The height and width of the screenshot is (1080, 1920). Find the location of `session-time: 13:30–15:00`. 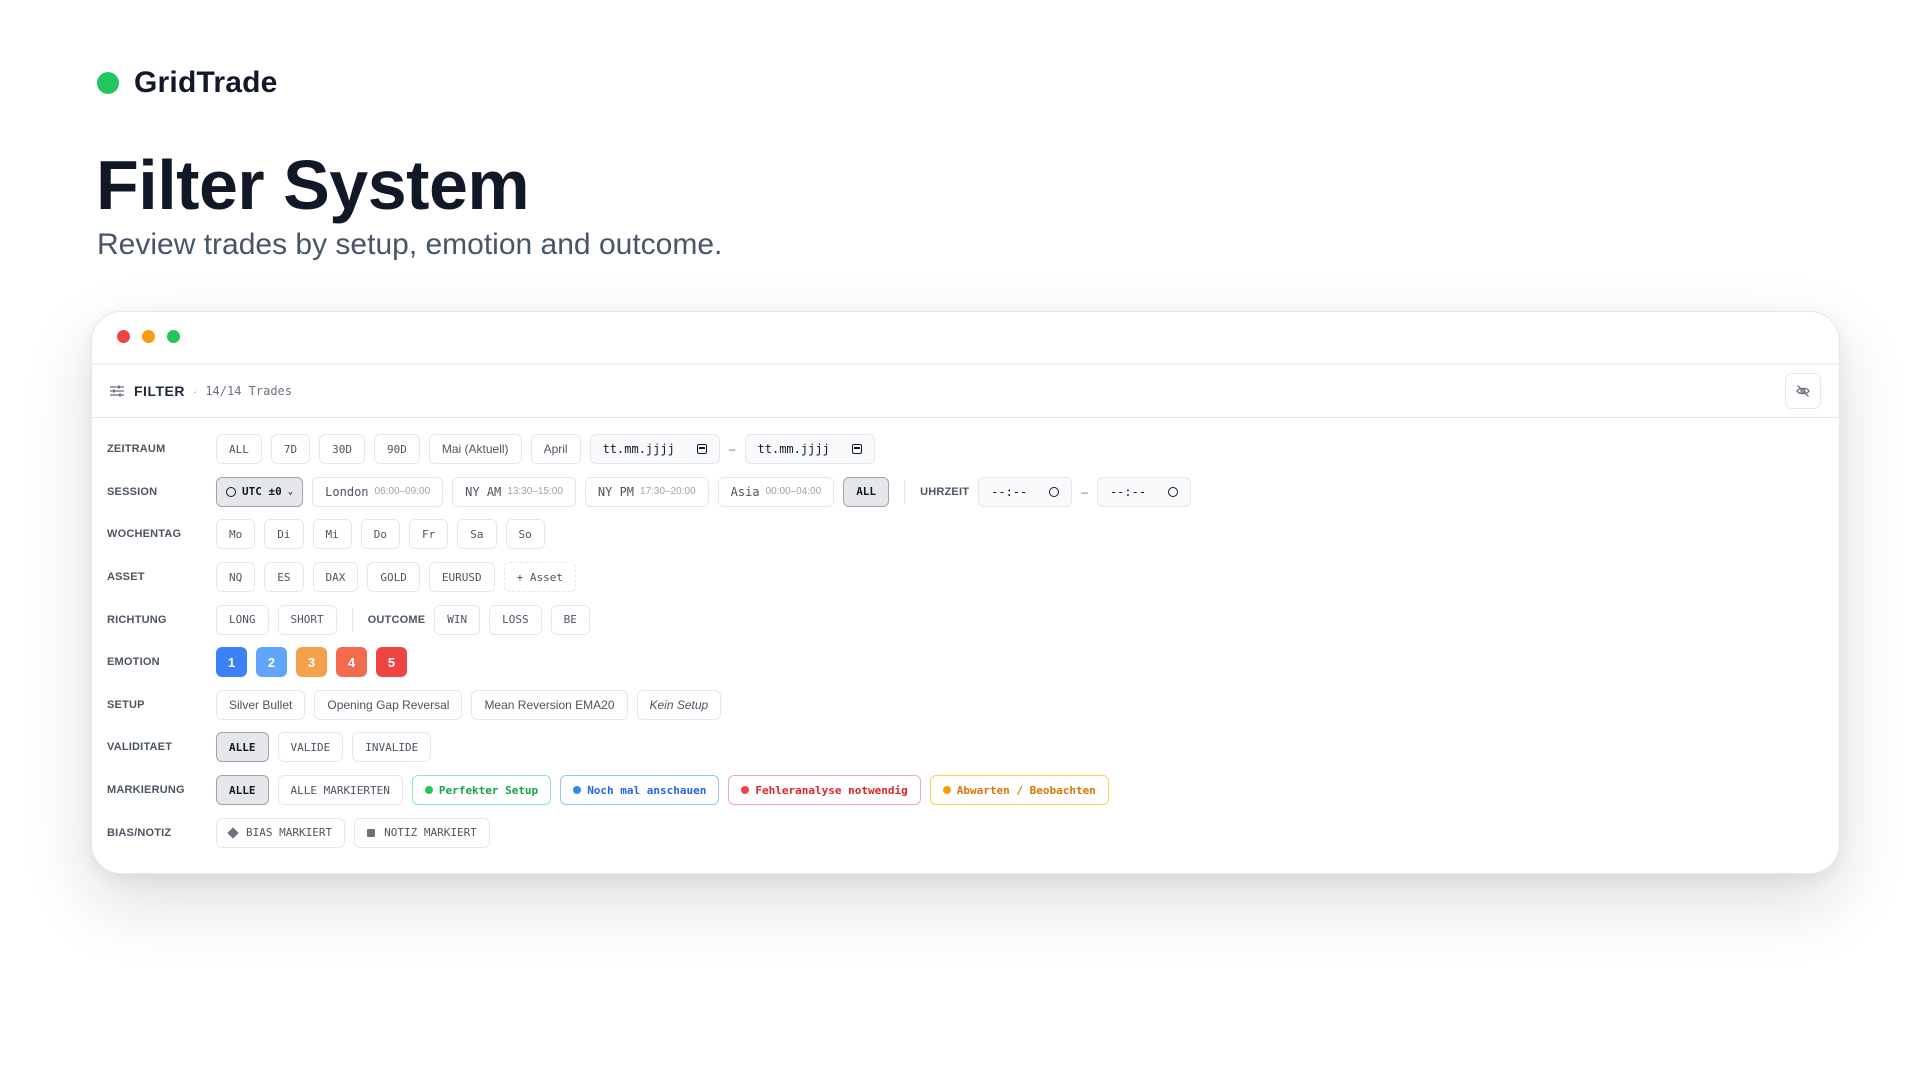

session-time: 13:30–15:00 is located at coordinates (535, 492).